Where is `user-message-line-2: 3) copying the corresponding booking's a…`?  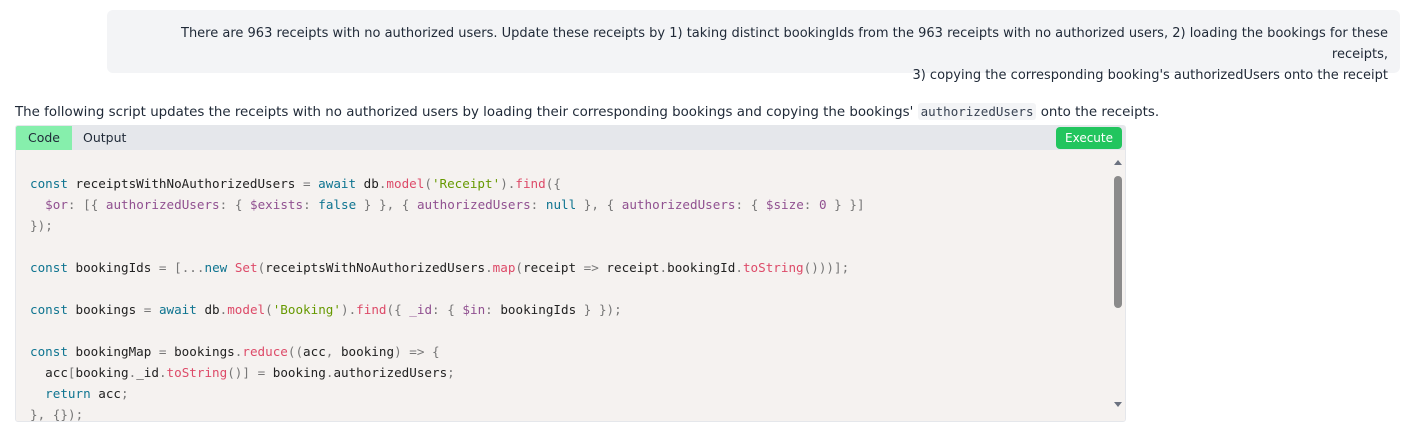
user-message-line-2: 3) copying the corresponding booking's a… is located at coordinates (1150, 75).